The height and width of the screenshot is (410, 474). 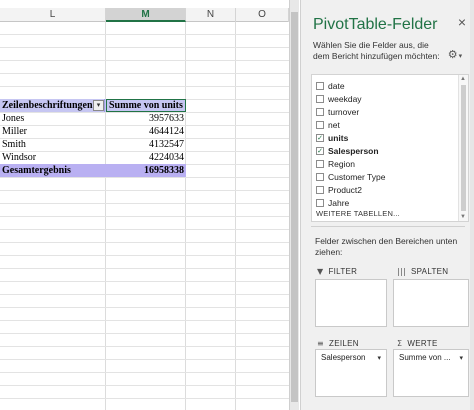 What do you see at coordinates (343, 271) in the screenshot?
I see `filter-area-title: FILTER` at bounding box center [343, 271].